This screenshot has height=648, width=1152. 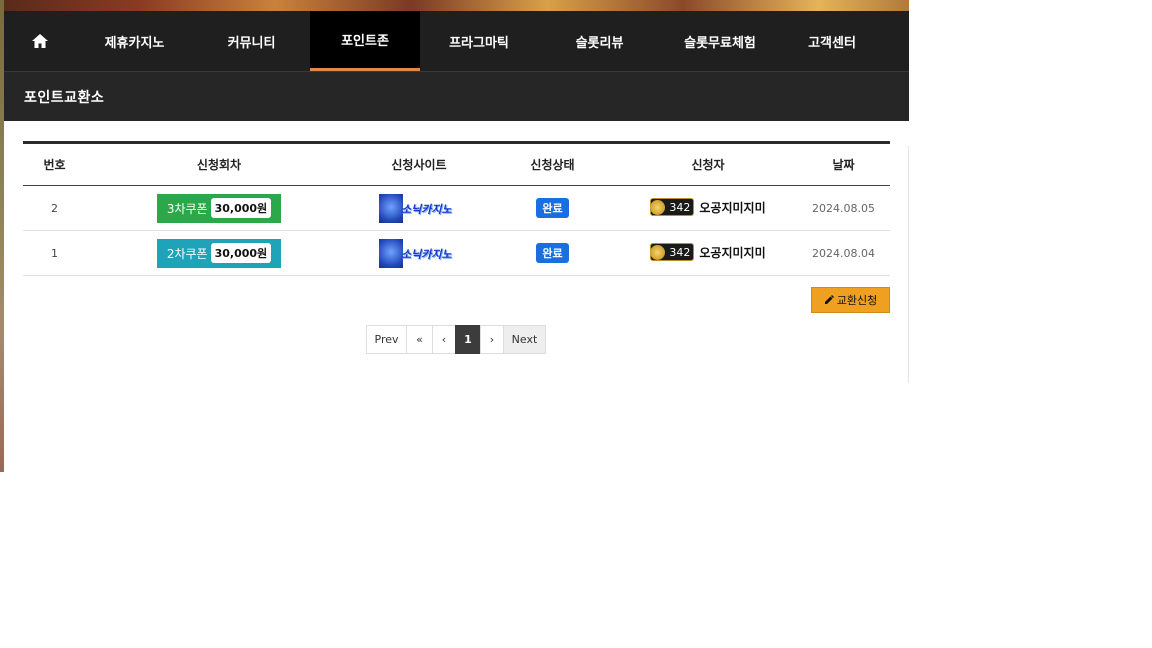 What do you see at coordinates (479, 41) in the screenshot?
I see `nav-item-pragmatic: 프라그마틱` at bounding box center [479, 41].